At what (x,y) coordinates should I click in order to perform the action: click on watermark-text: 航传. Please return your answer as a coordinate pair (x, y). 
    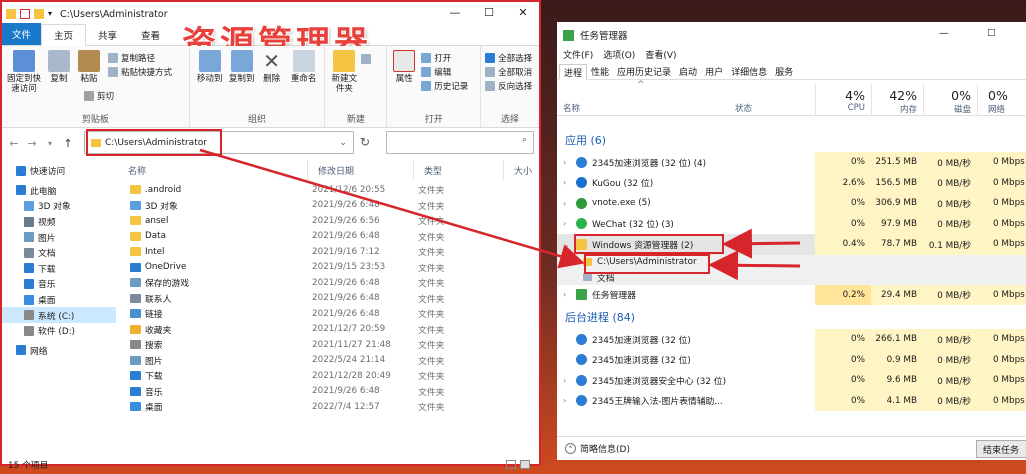
    Looking at the image, I should click on (931, 451).